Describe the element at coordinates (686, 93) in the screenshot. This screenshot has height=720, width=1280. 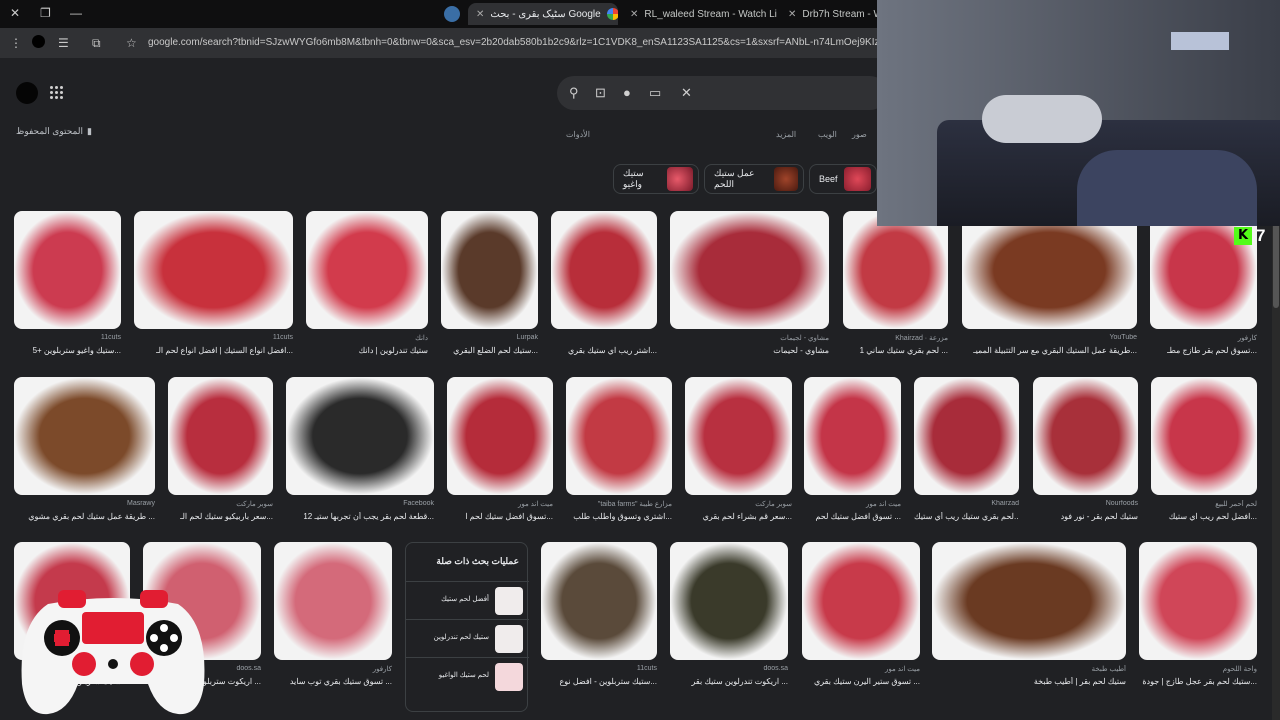
I see `clear-icon: ✕` at that location.